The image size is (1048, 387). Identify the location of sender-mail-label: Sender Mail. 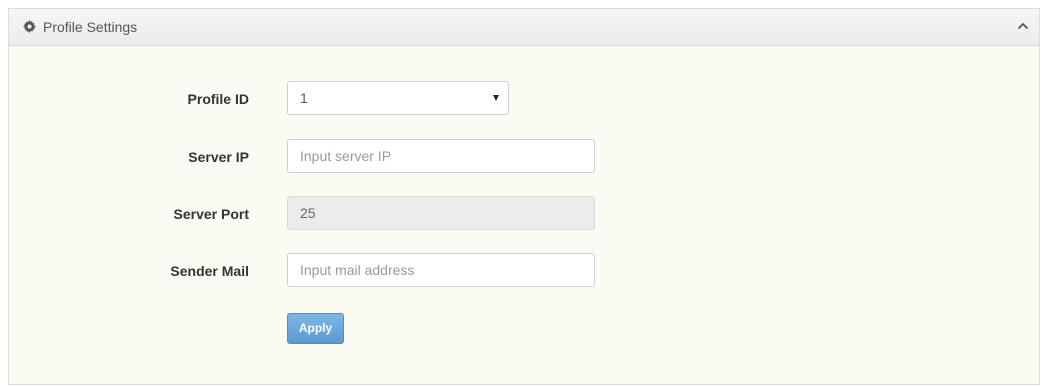
(209, 271).